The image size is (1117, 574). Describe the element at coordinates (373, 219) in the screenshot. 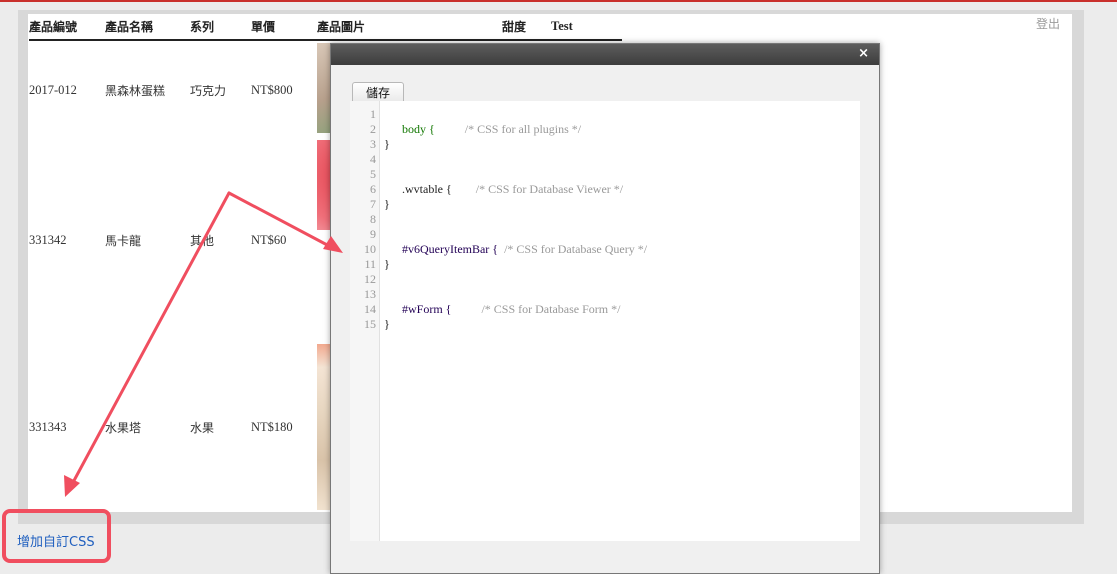

I see `line-number: 8` at that location.